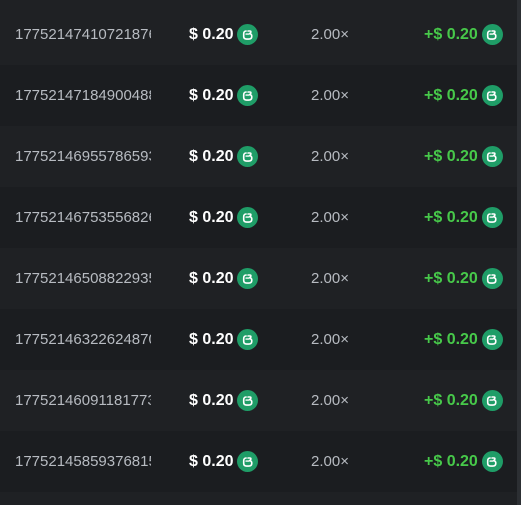 Image resolution: width=521 pixels, height=505 pixels. Describe the element at coordinates (519, 252) in the screenshot. I see `scrollbar-track` at that location.